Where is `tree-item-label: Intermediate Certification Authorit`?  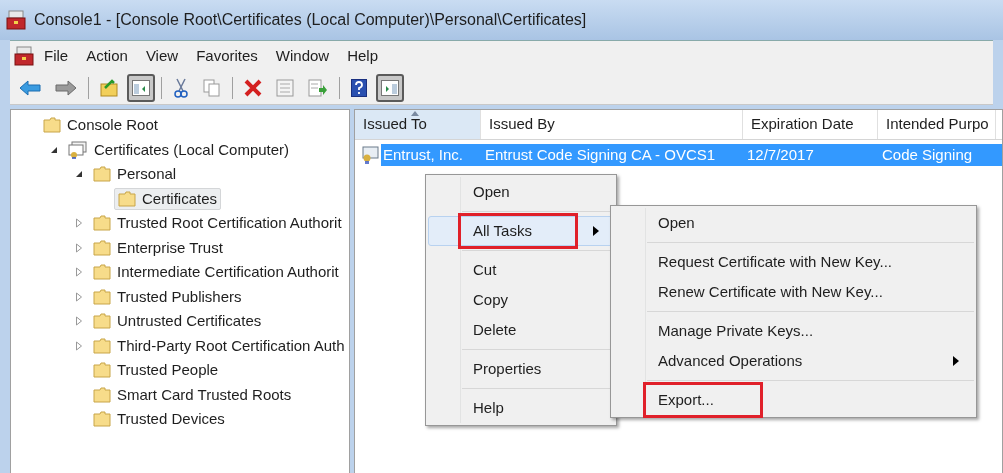 tree-item-label: Intermediate Certification Authorit is located at coordinates (228, 272).